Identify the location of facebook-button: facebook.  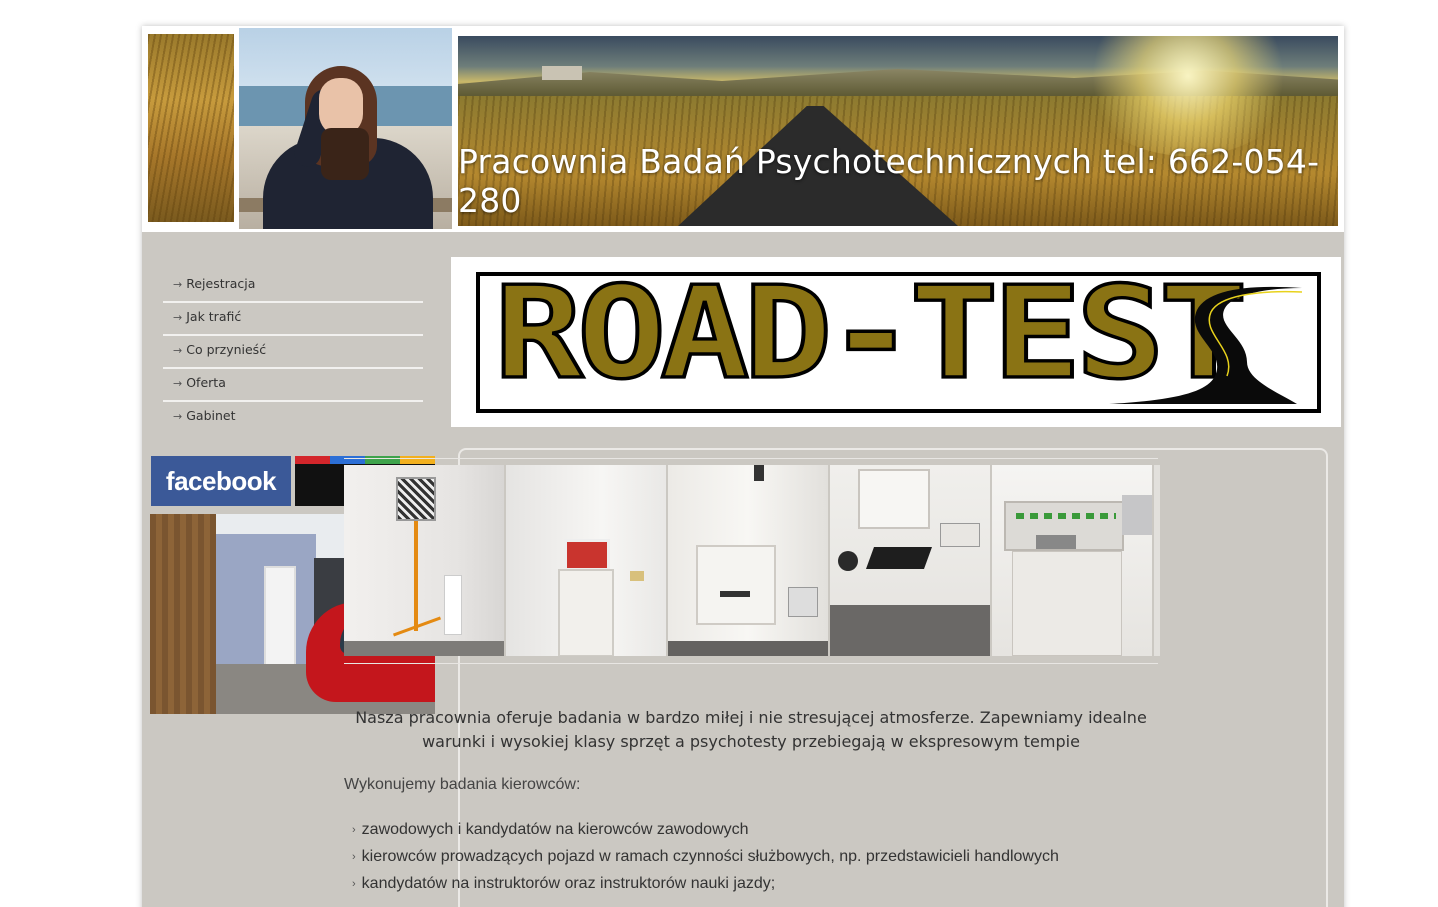
(221, 481).